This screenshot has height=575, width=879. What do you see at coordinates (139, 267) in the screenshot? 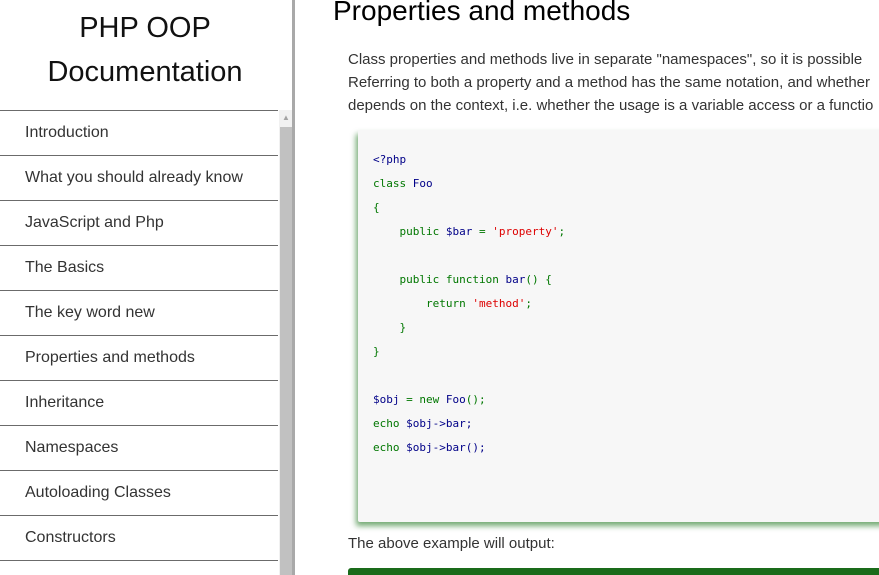
I see `sidebar-item-the-basics: The Basics` at bounding box center [139, 267].